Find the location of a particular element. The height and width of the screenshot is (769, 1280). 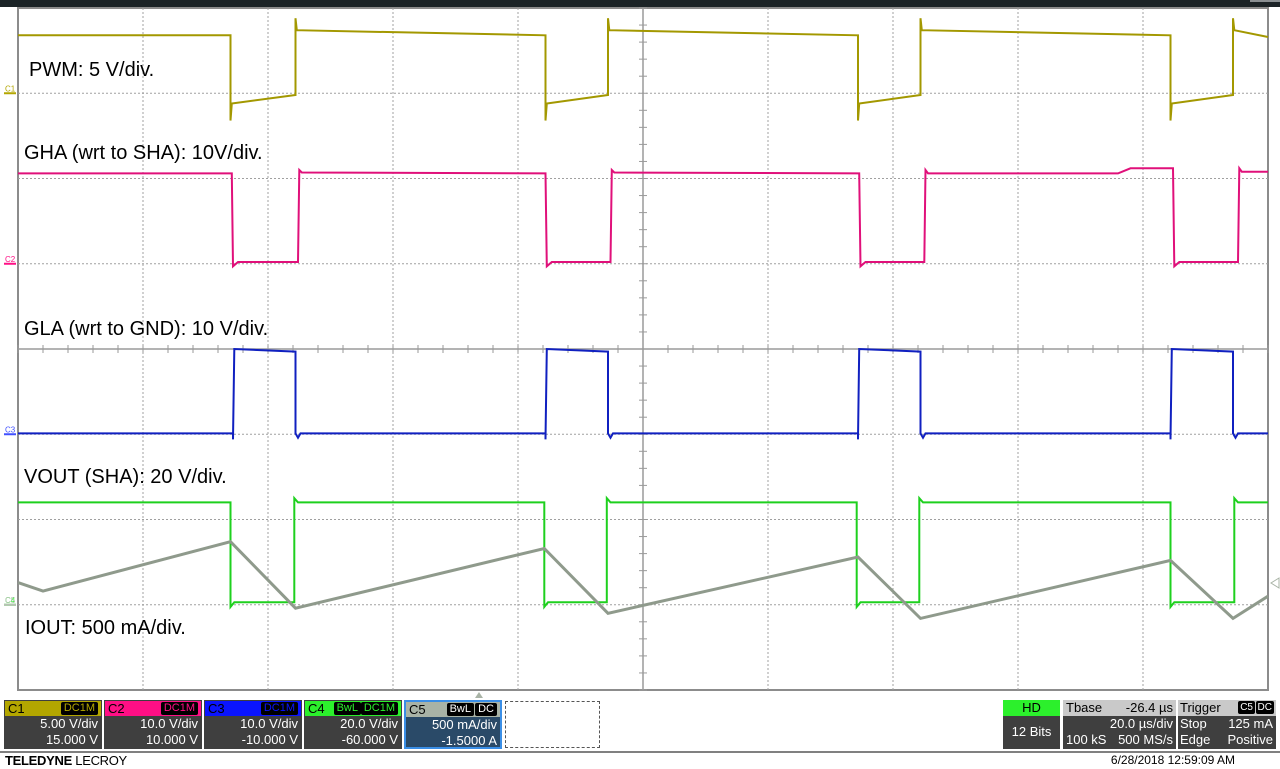

hd-badge: HD is located at coordinates (1031, 708).